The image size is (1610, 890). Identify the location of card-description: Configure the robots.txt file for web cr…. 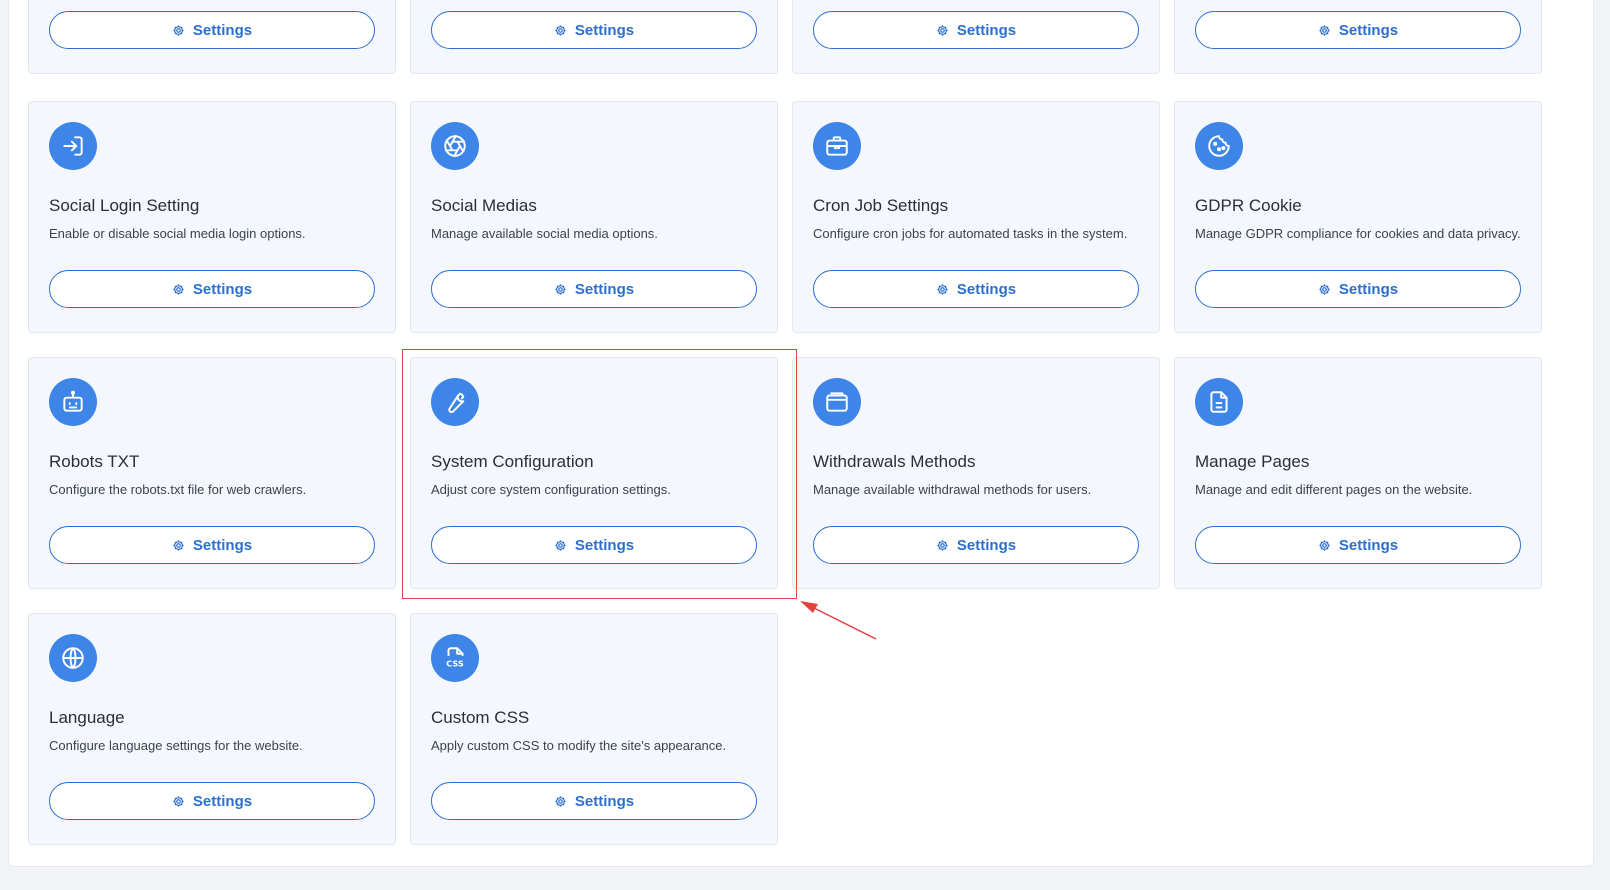
(178, 489).